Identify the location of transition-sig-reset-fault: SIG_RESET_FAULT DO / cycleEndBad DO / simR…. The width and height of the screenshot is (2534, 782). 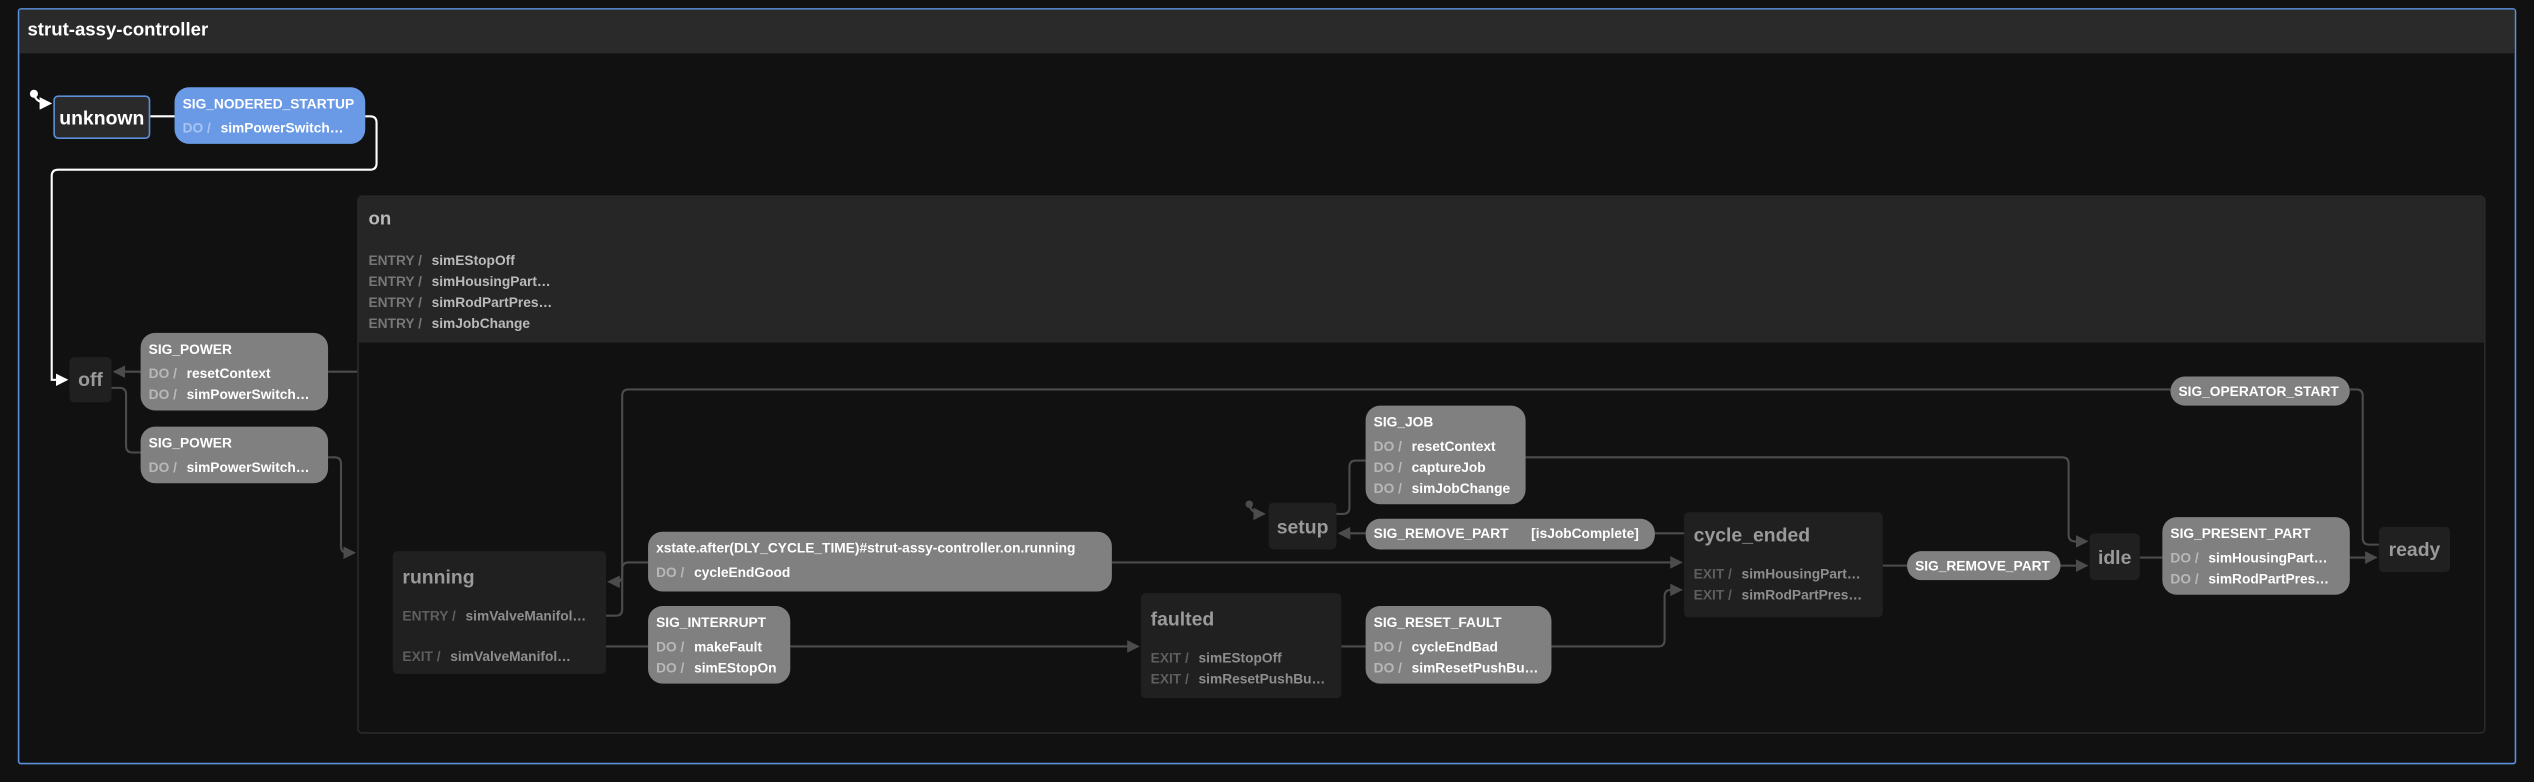
(1458, 645).